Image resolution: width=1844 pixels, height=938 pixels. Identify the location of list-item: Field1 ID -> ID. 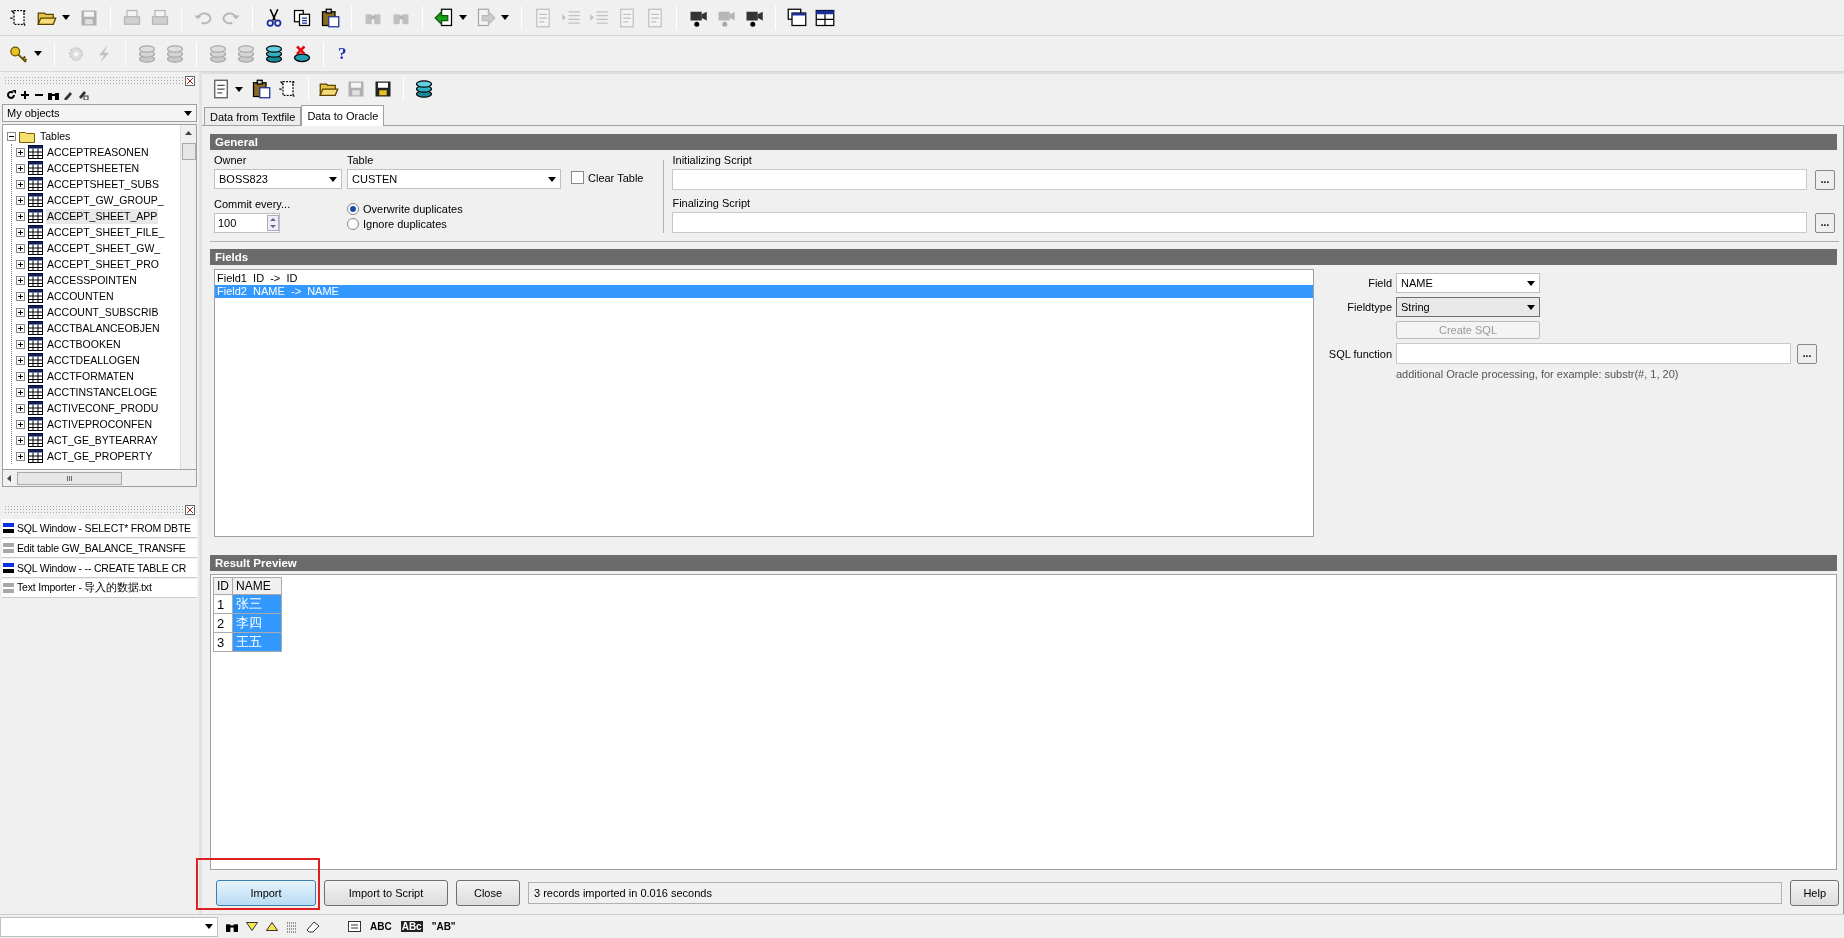
(764, 278).